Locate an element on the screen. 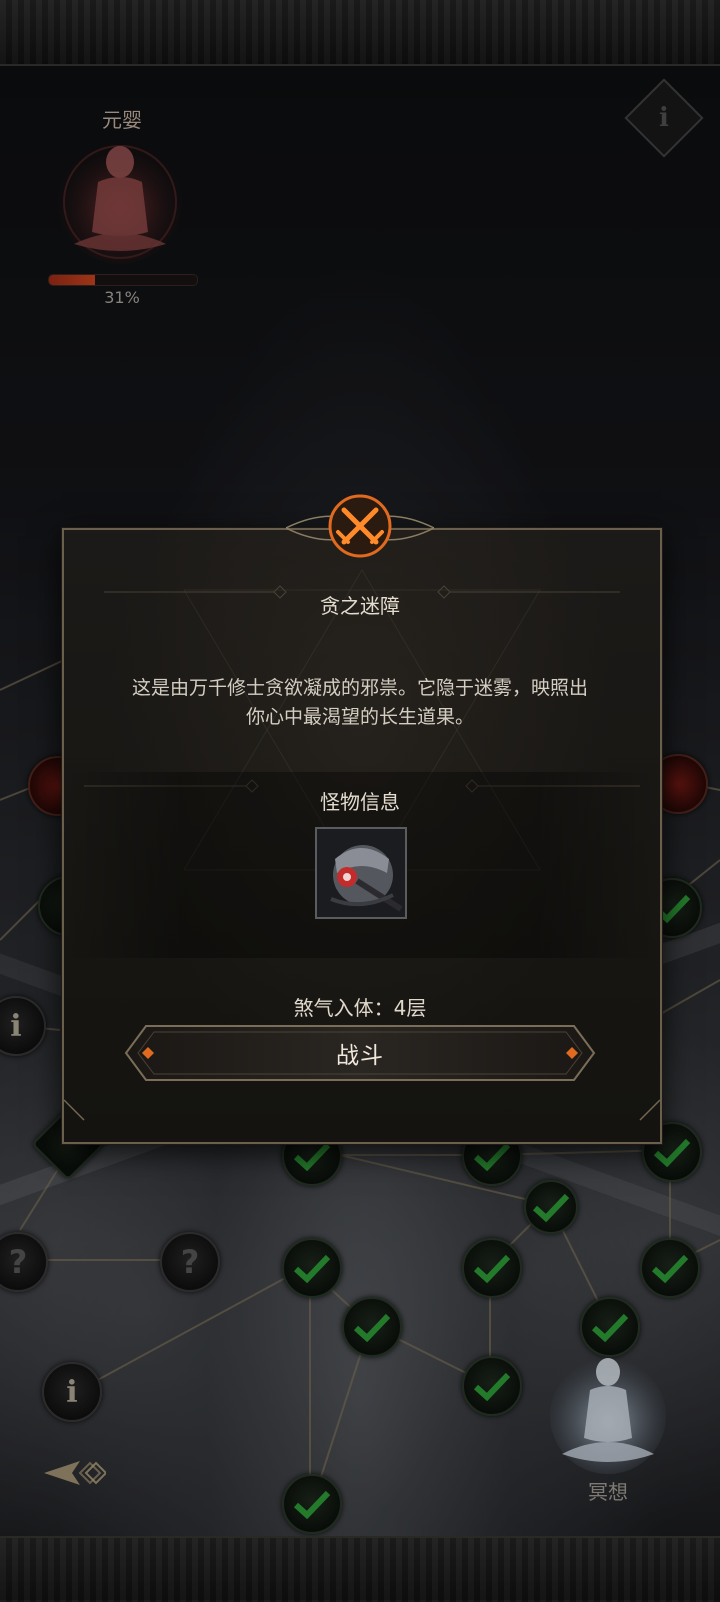  crossed-swords-icon is located at coordinates (360, 526).